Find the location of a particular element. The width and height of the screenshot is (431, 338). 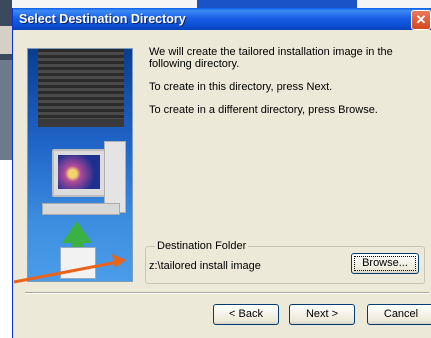

destination-path: z:\tailored install image is located at coordinates (205, 266).